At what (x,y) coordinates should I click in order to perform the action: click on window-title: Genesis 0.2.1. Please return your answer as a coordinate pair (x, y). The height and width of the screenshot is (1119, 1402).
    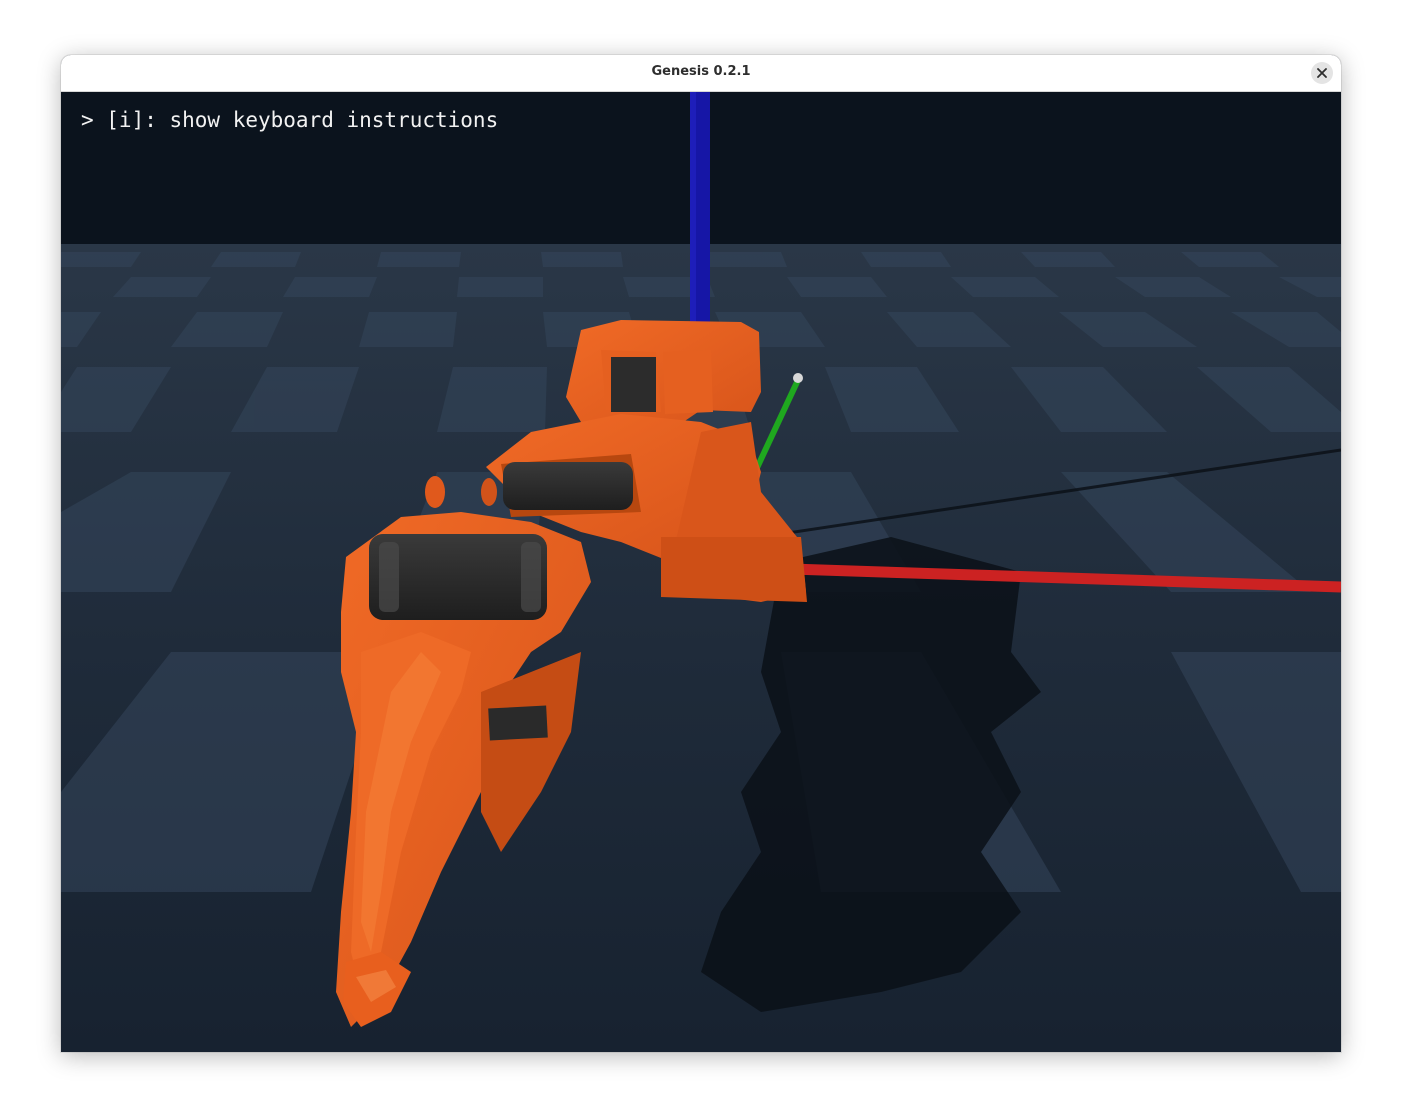
    Looking at the image, I should click on (701, 71).